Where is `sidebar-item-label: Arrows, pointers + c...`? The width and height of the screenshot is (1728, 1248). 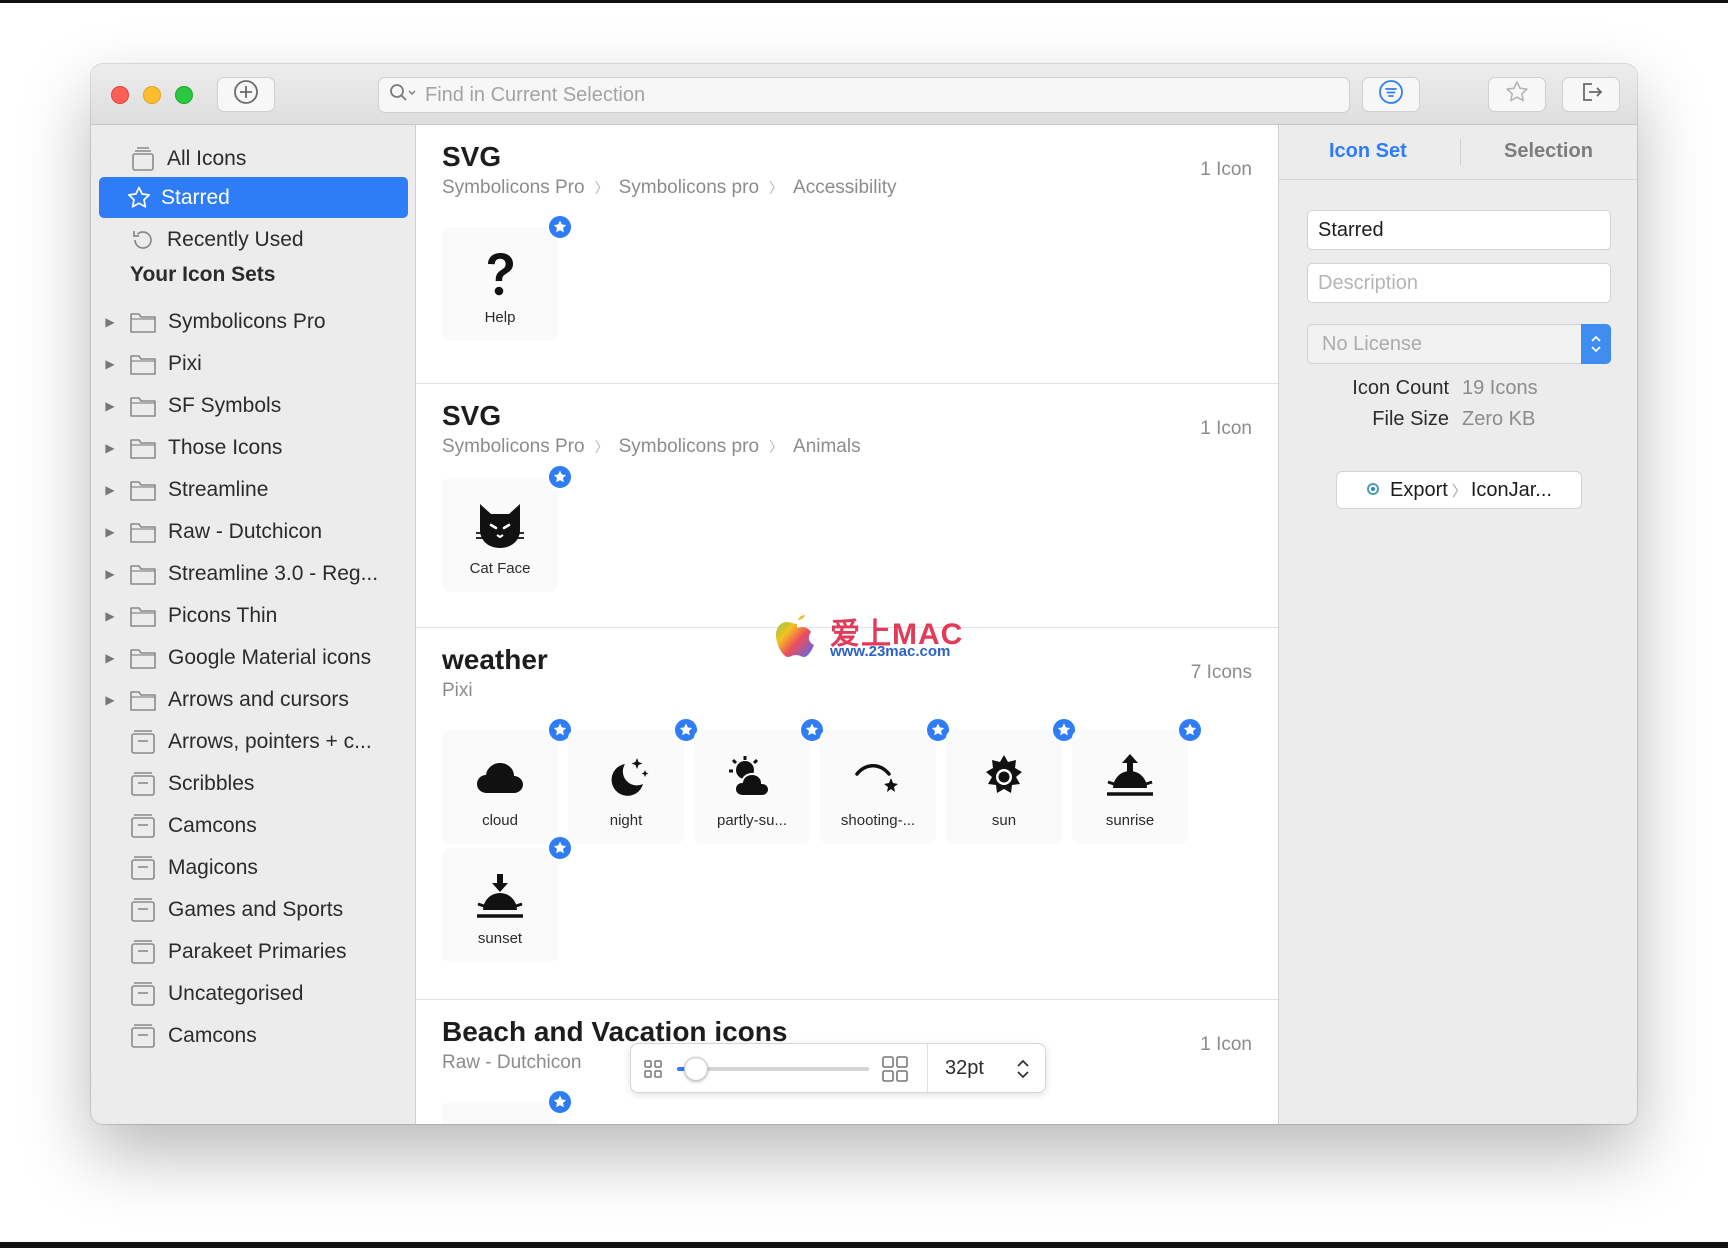 sidebar-item-label: Arrows, pointers + c... is located at coordinates (270, 741).